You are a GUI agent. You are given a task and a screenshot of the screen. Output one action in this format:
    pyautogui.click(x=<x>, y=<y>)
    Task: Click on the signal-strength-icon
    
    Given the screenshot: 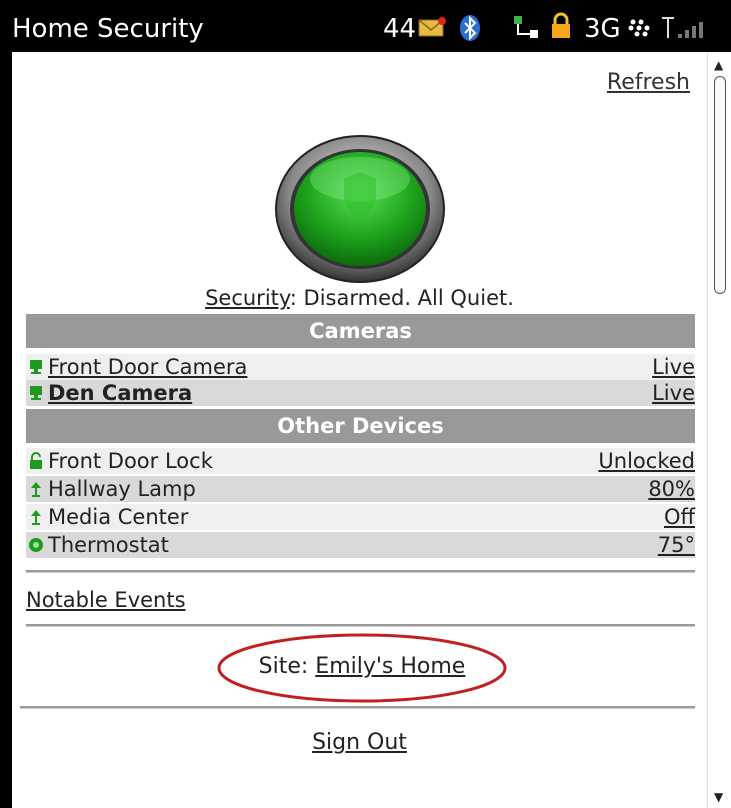 What is the action you would take?
    pyautogui.click(x=682, y=27)
    